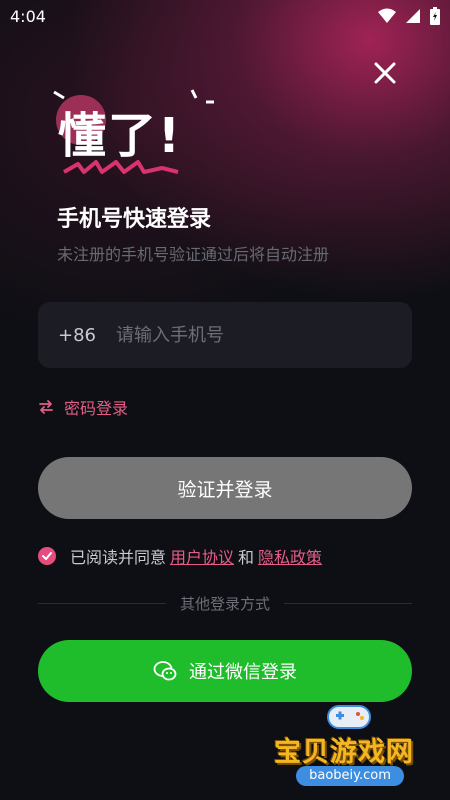  What do you see at coordinates (202, 556) in the screenshot?
I see `user-agreement-link: 用户协议` at bounding box center [202, 556].